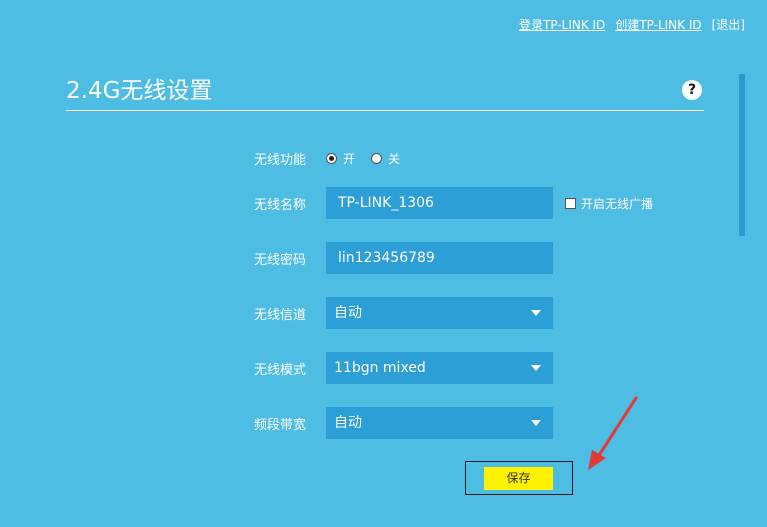 This screenshot has height=527, width=767. I want to click on channel-select: 自动, so click(439, 313).